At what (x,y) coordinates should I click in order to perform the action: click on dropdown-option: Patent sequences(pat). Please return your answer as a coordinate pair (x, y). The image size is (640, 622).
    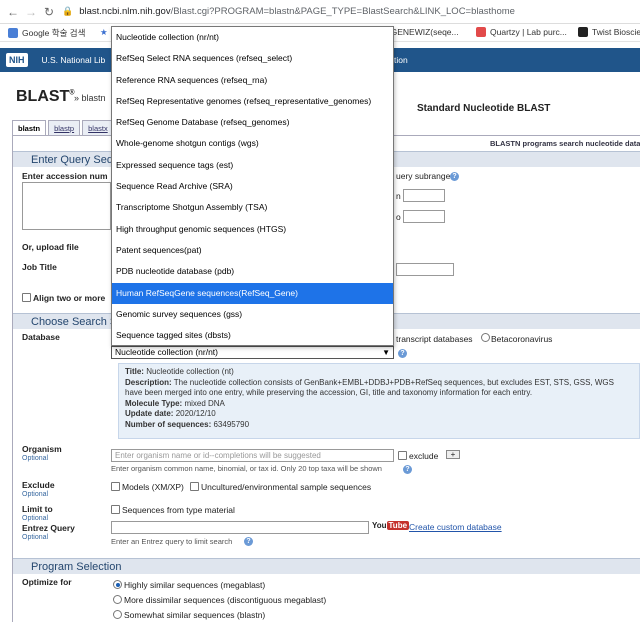
    Looking at the image, I should click on (252, 250).